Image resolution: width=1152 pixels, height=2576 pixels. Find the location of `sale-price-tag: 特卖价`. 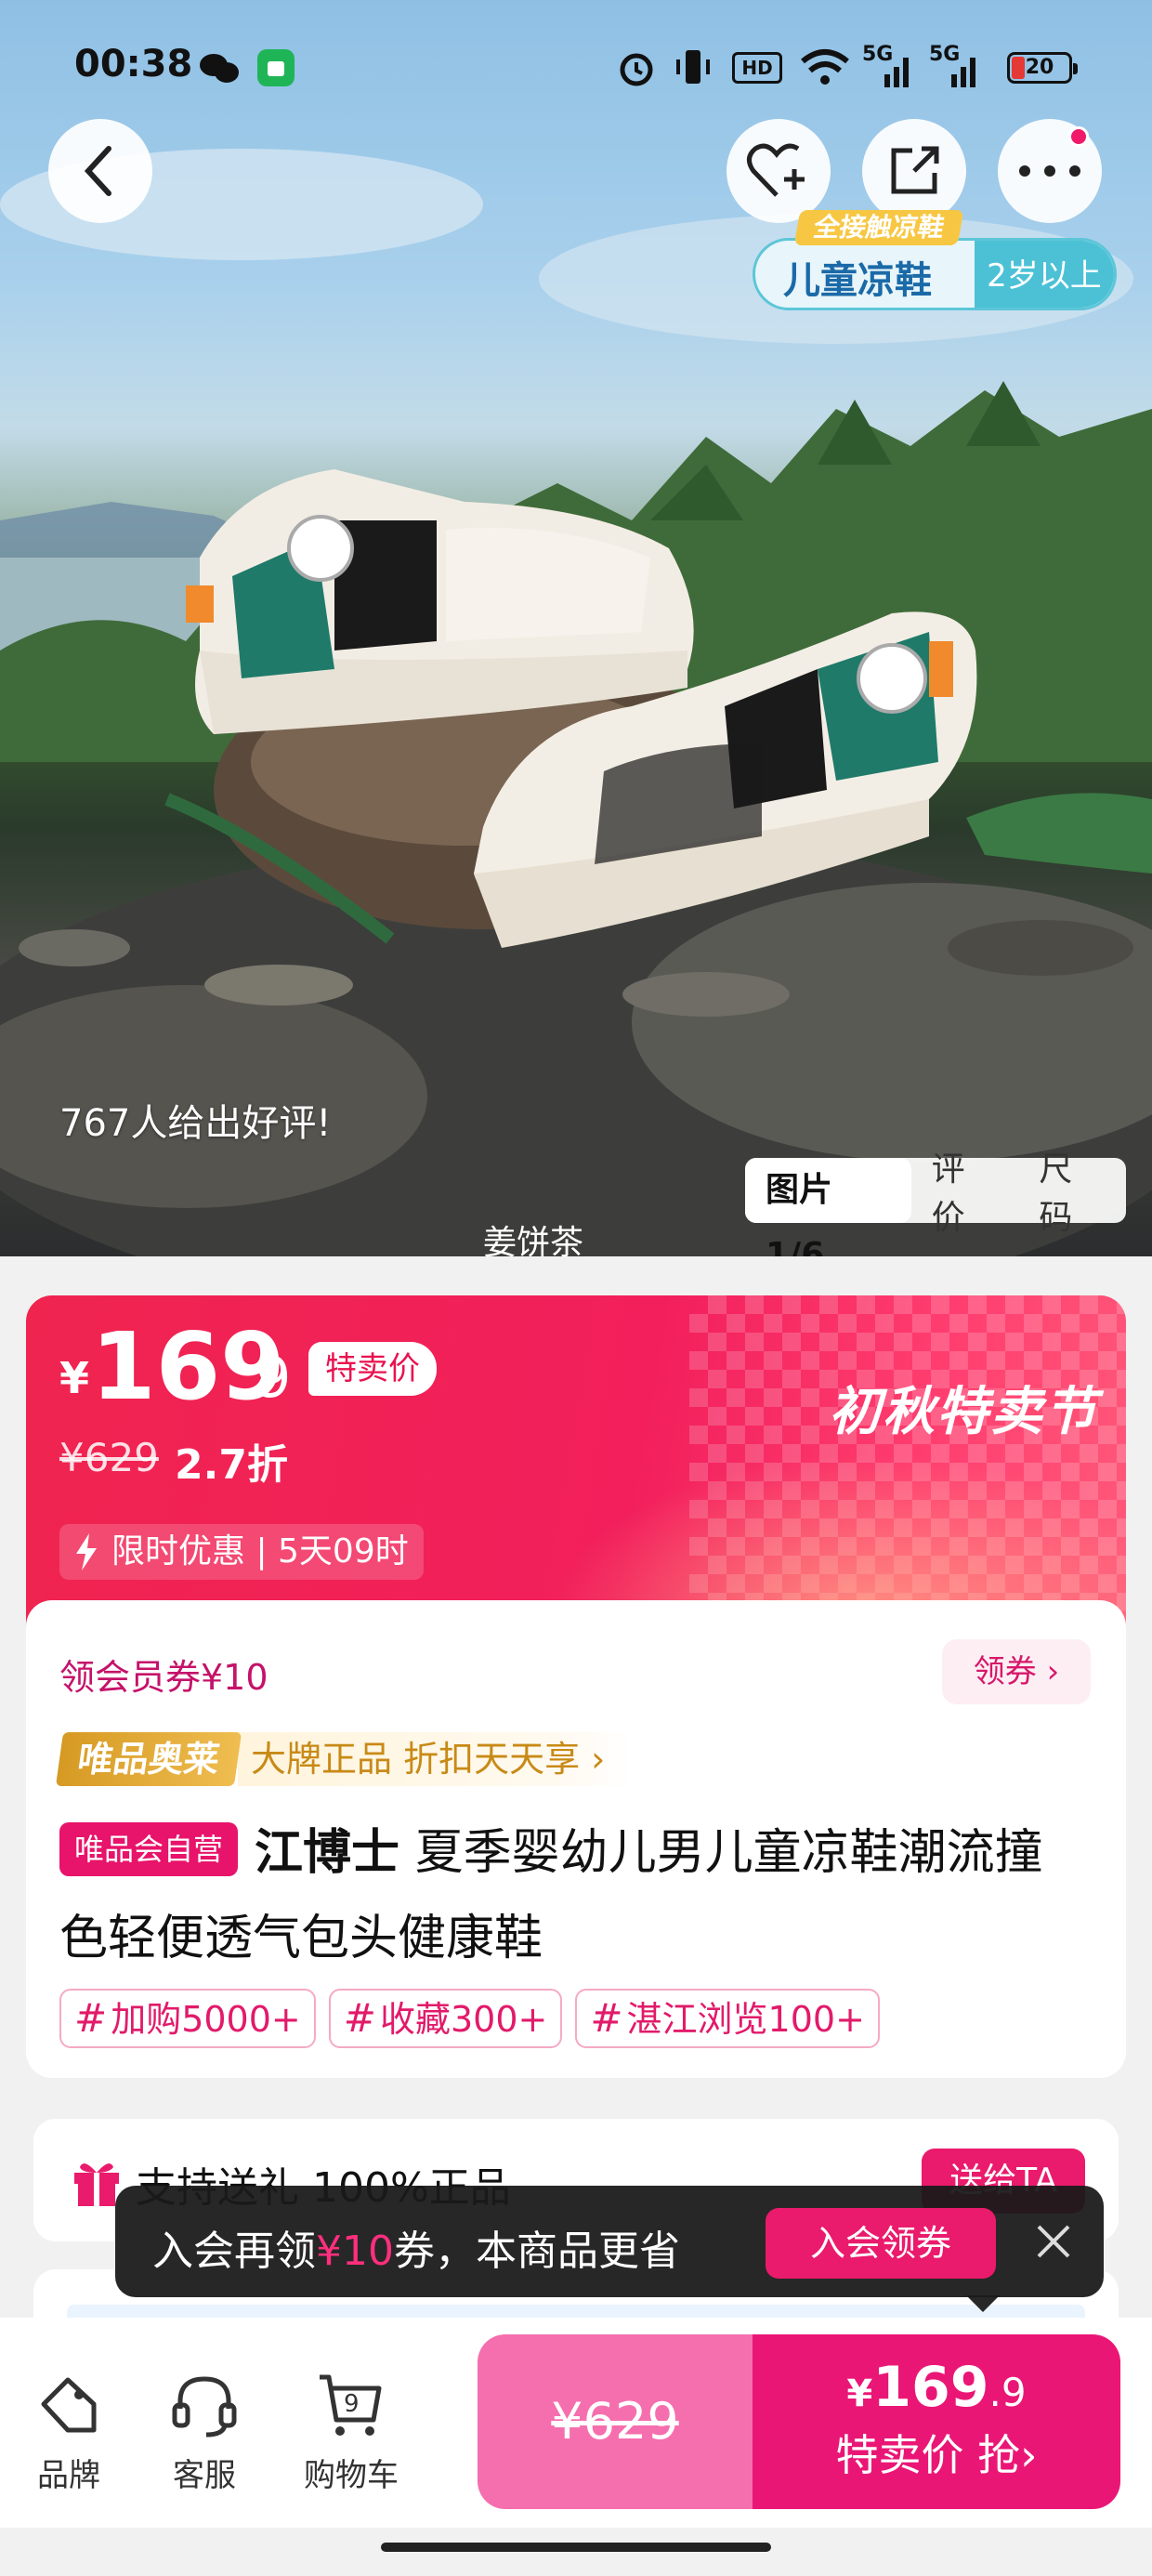

sale-price-tag: 特卖价 is located at coordinates (372, 1369).